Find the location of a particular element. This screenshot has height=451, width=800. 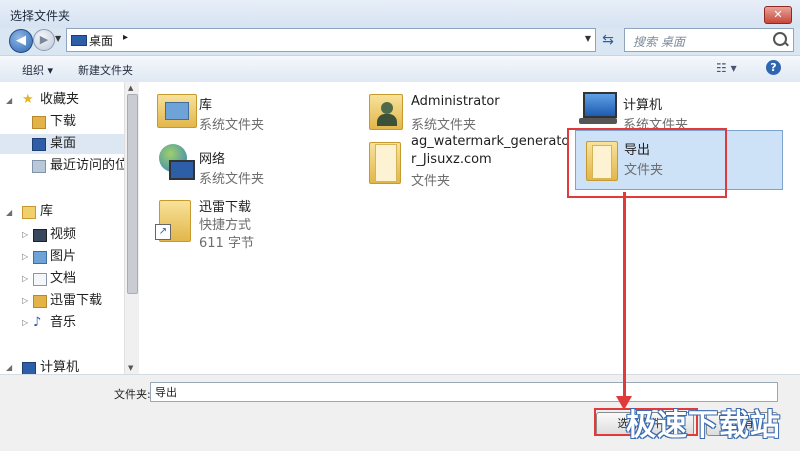

sidebar-item-label: 库 is located at coordinates (47, 211).